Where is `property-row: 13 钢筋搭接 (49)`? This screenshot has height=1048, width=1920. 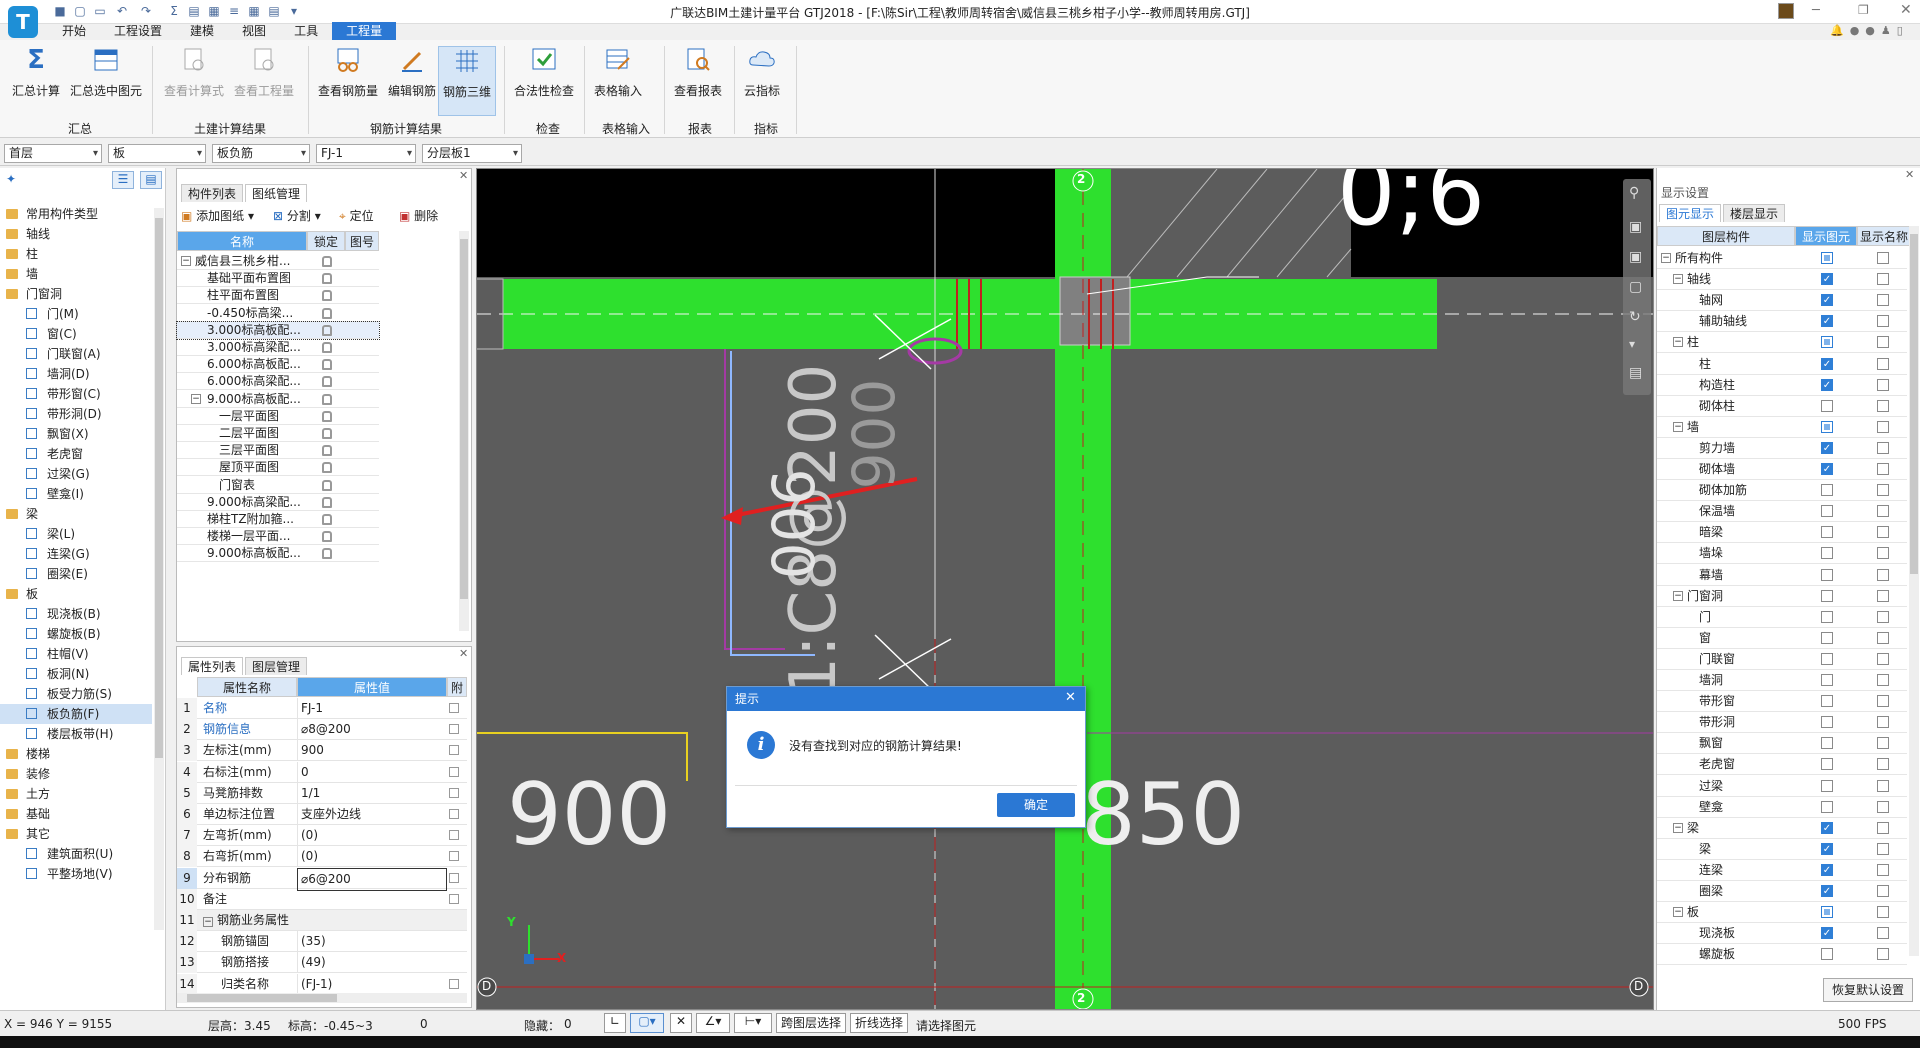 property-row: 13 钢筋搭接 (49) is located at coordinates (322, 963).